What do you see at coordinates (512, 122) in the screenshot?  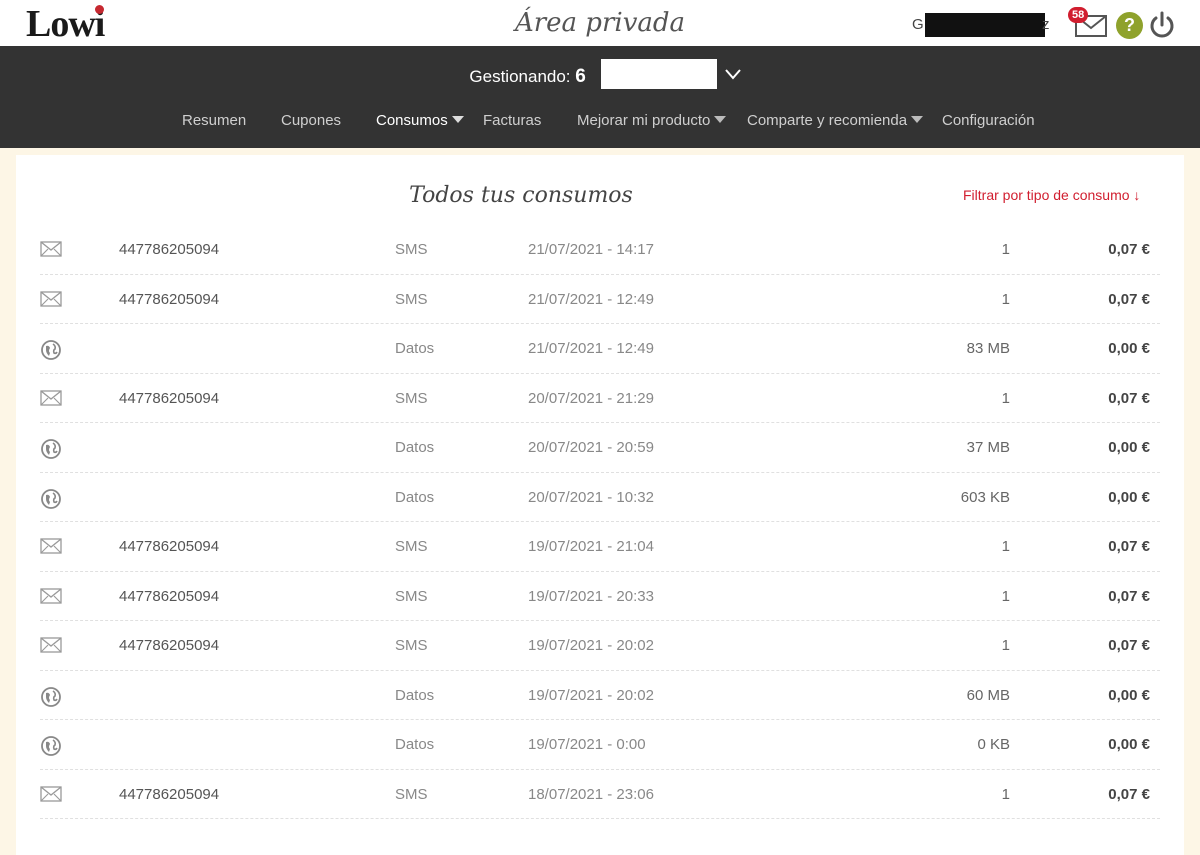 I see `tab-facturas: Facturas` at bounding box center [512, 122].